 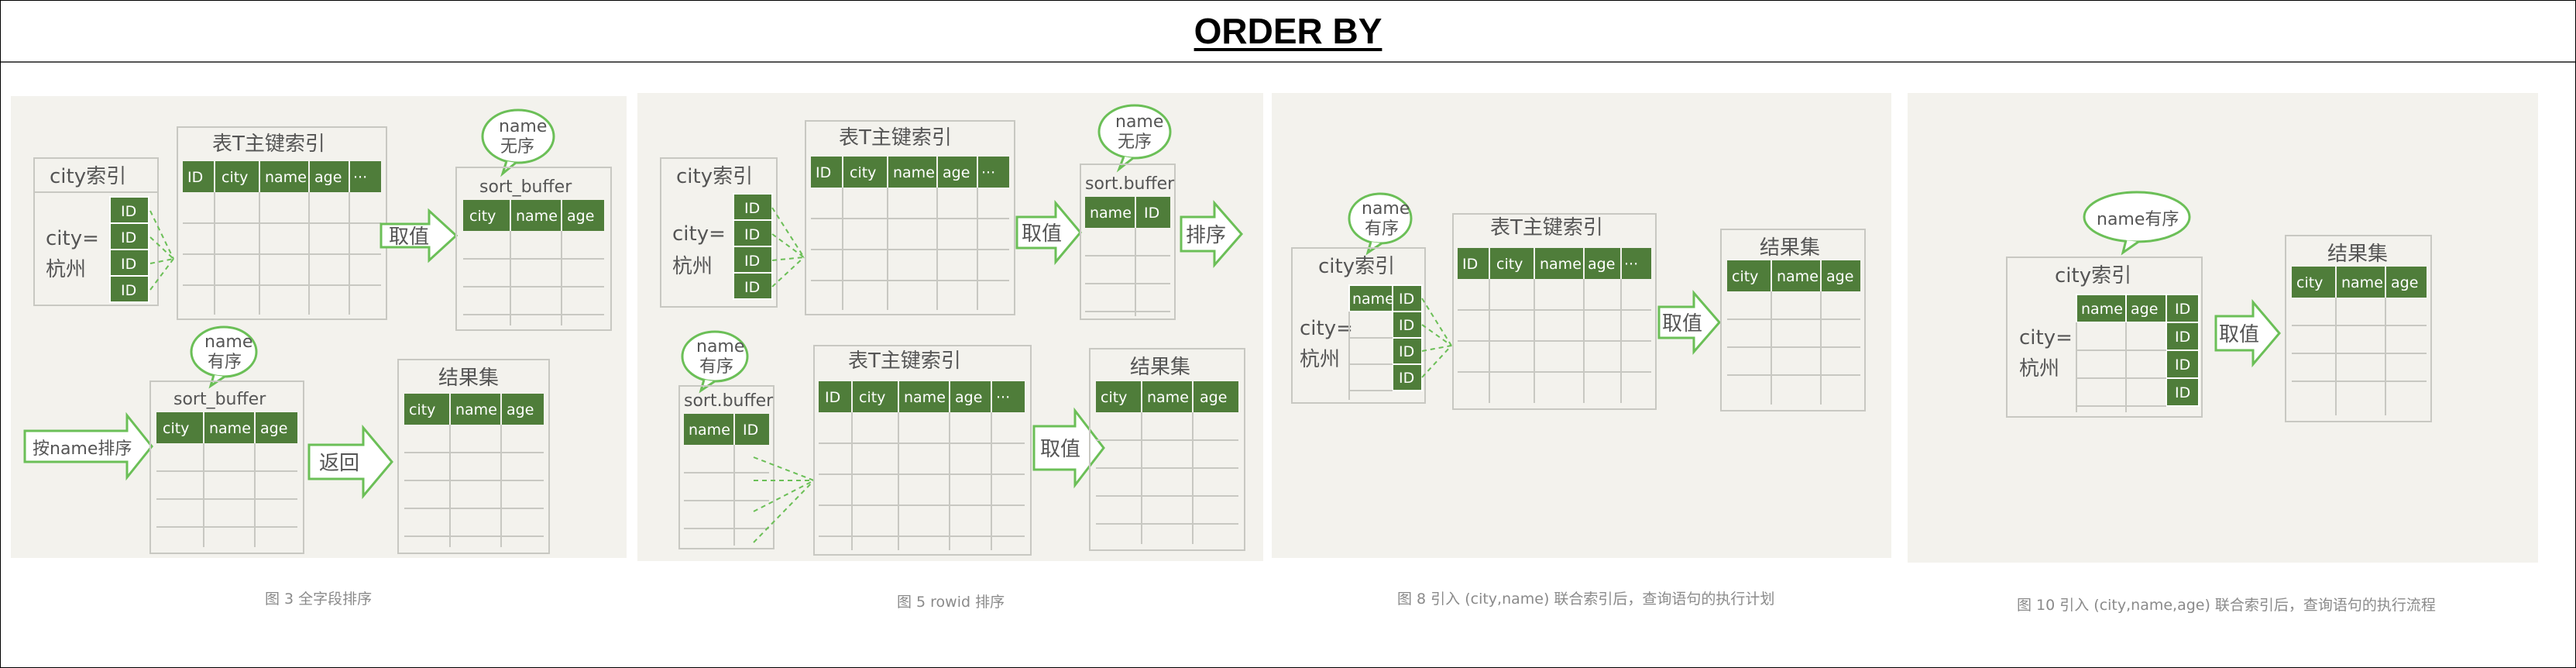 I want to click on pk-index-bottom: 表T主键索引 ID city name age ···, so click(x=923, y=451).